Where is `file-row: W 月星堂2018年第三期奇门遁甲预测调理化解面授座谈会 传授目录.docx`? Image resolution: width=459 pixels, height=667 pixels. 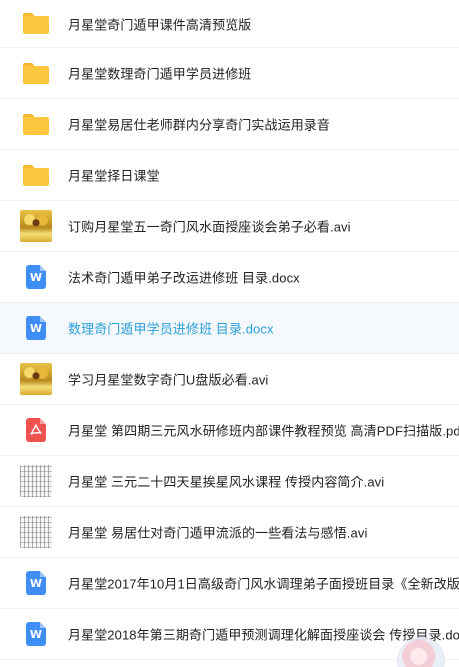 file-row: W 月星堂2018年第三期奇门遁甲预测调理化解面授座谈会 传授目录.docx is located at coordinates (229, 634).